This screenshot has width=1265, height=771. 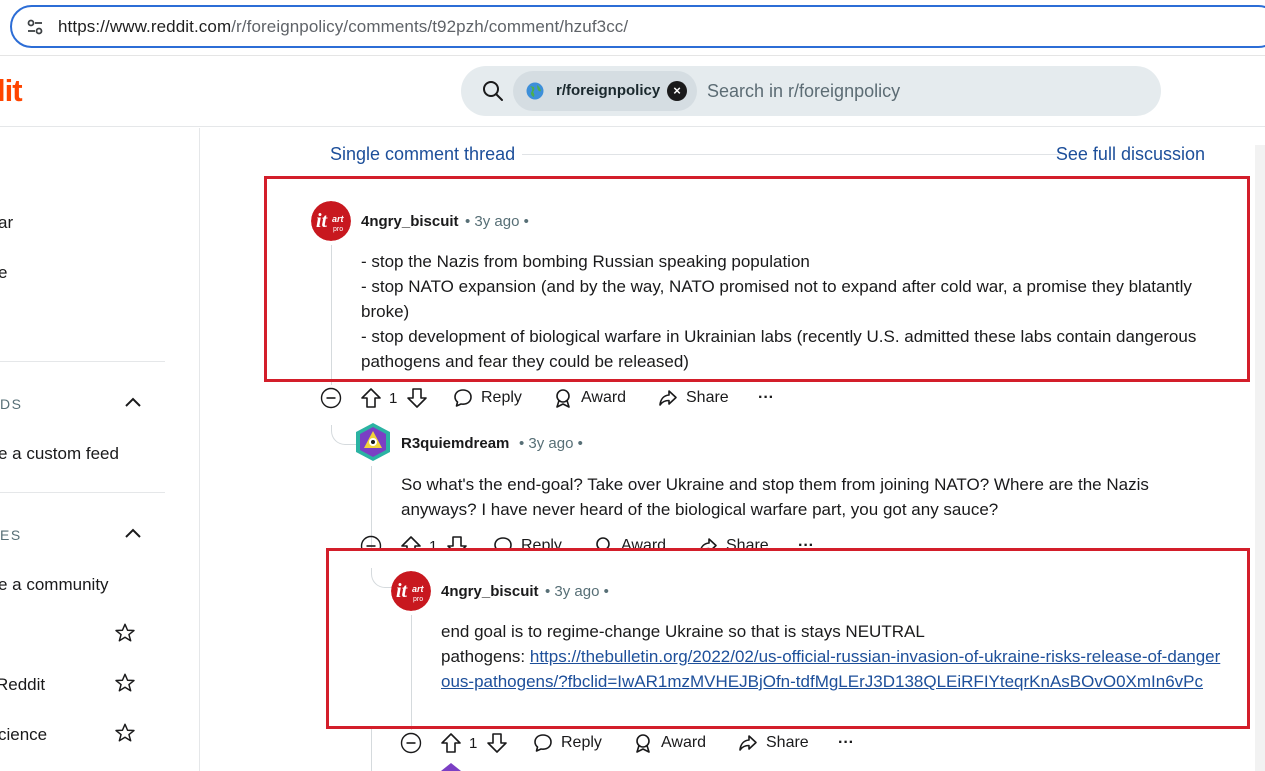 I want to click on sidebar-item-2: e, so click(x=3, y=273).